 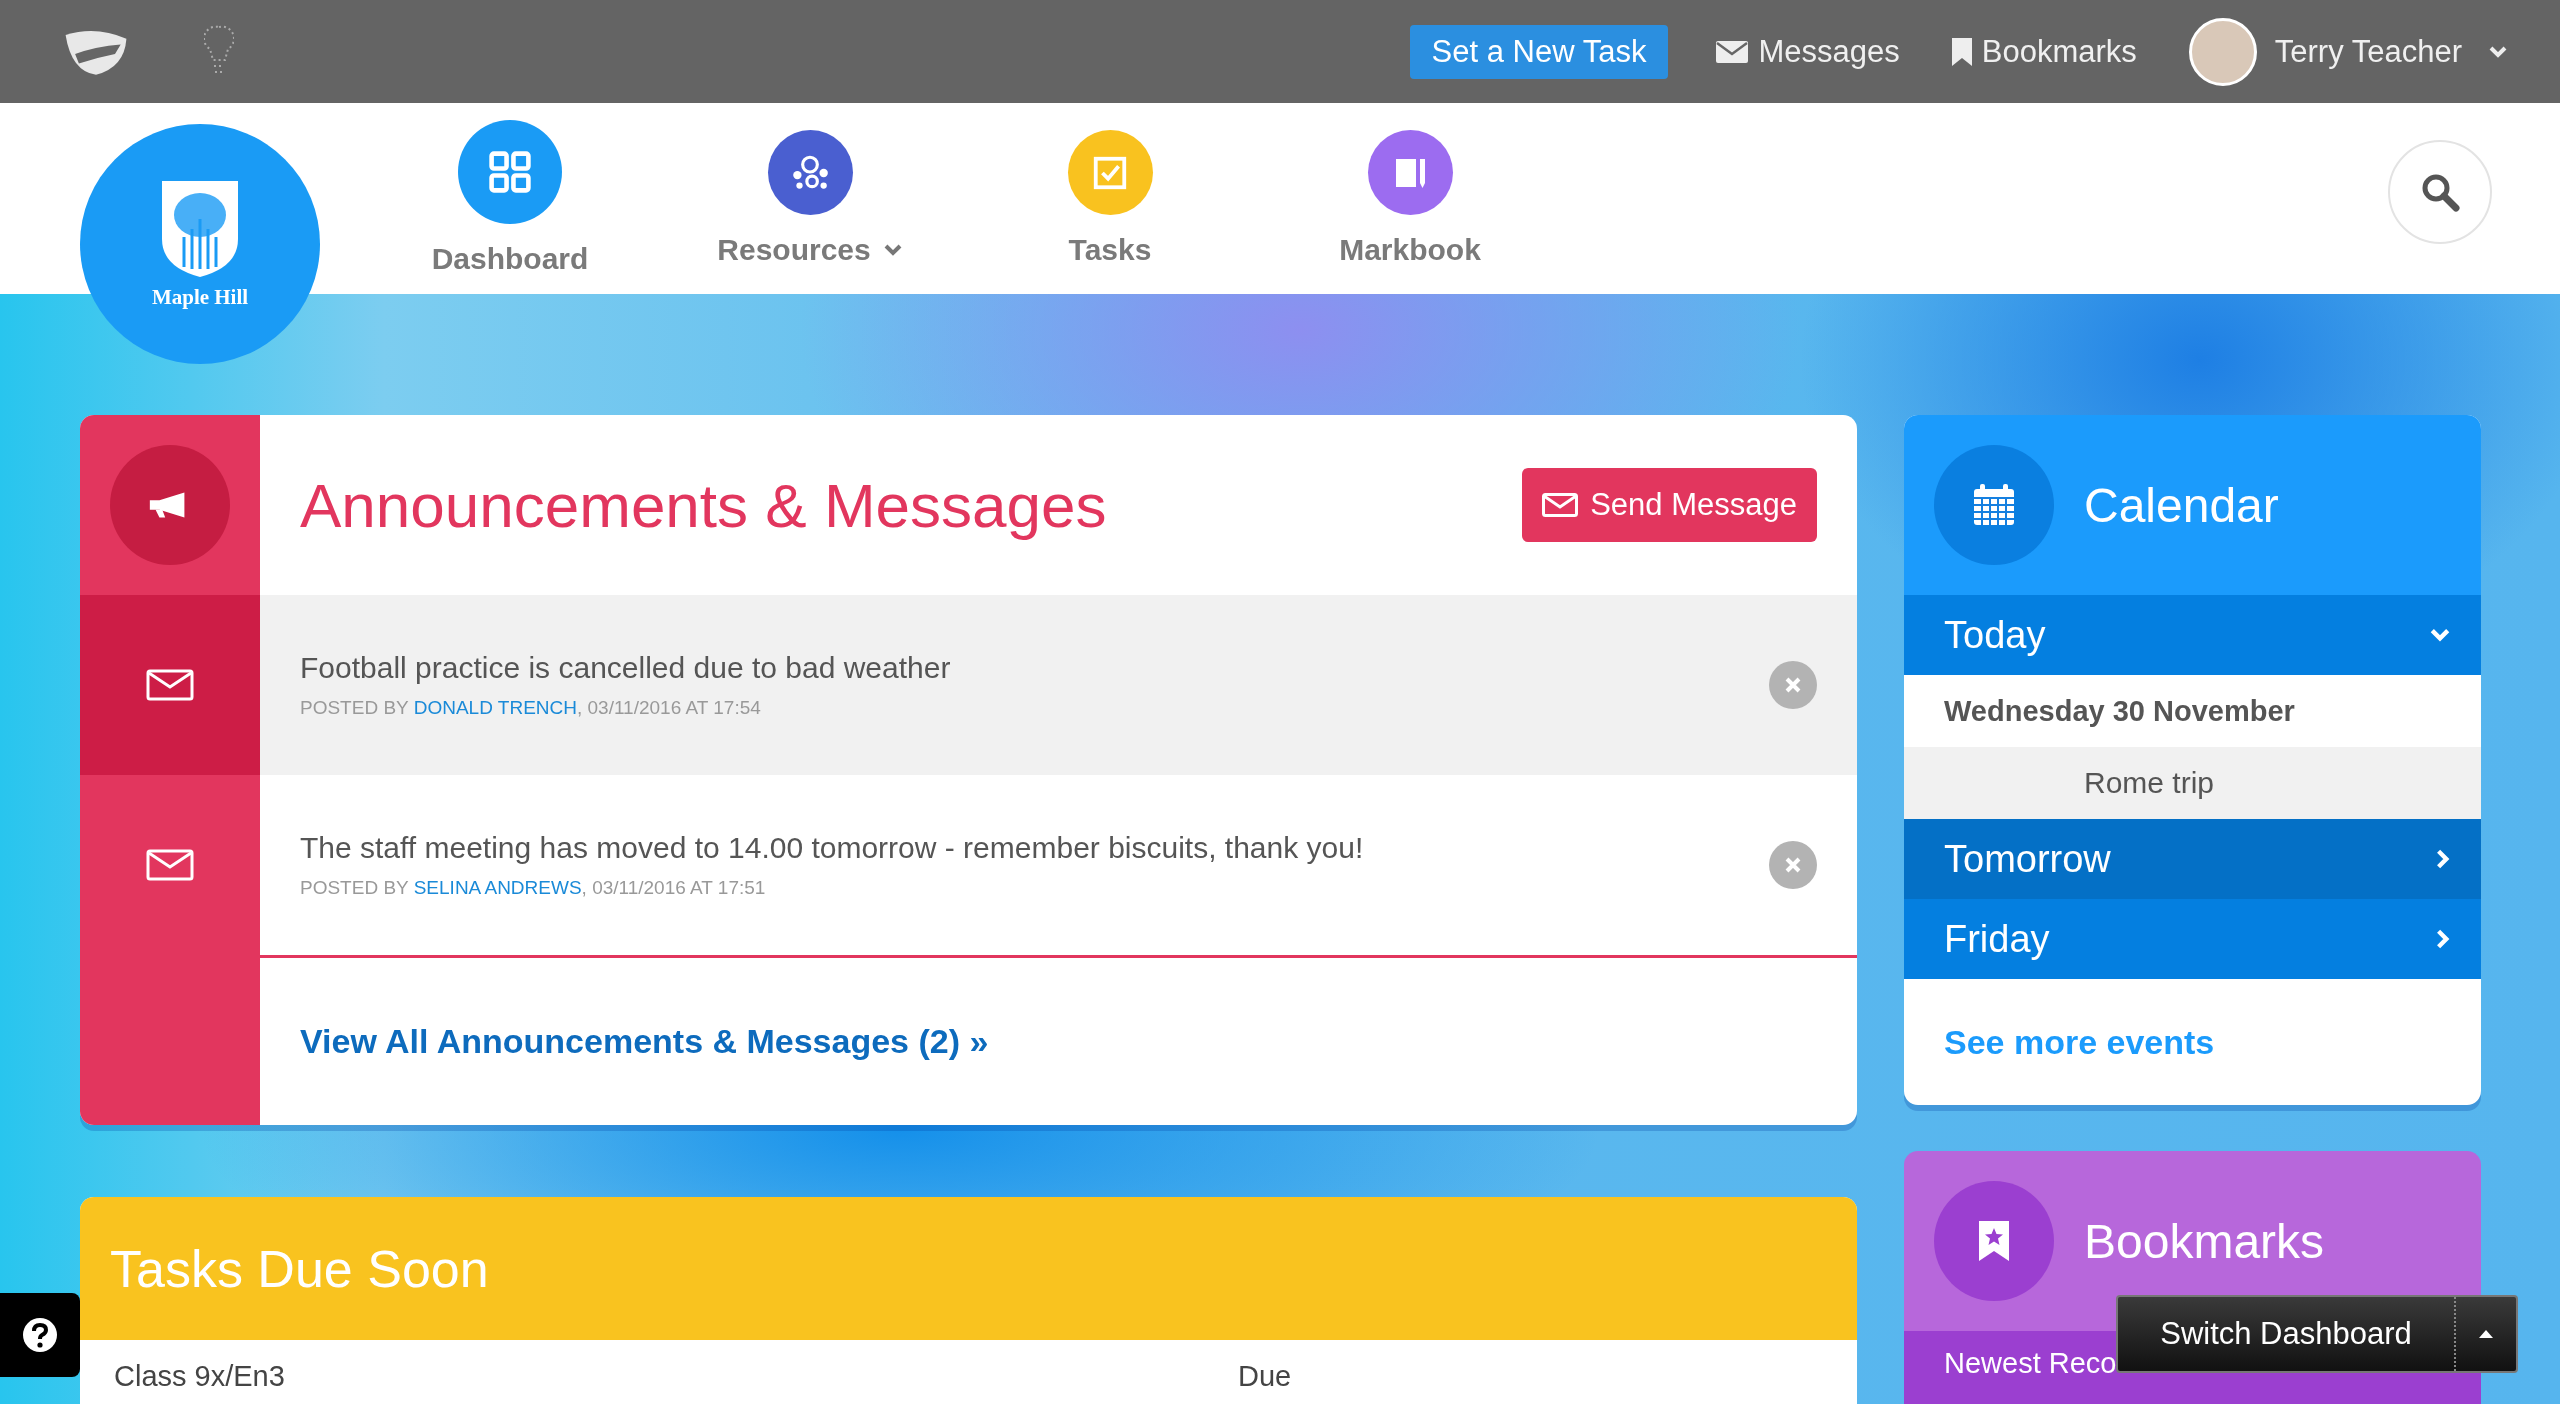 I want to click on column-header: Class 9x/En3, so click(x=200, y=1376).